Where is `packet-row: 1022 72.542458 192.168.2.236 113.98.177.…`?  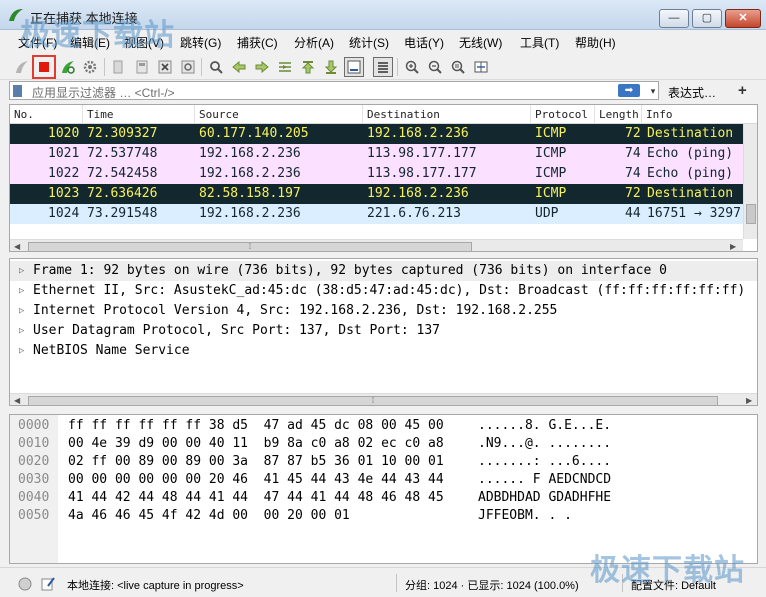
packet-row: 1022 72.542458 192.168.2.236 113.98.177.… is located at coordinates (376, 174).